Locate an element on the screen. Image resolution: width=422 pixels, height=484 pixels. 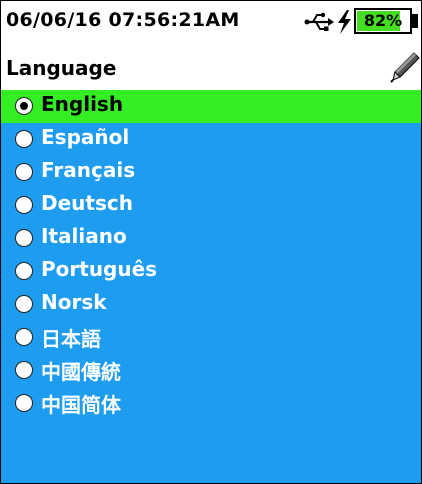
language-option: Français is located at coordinates (211, 172).